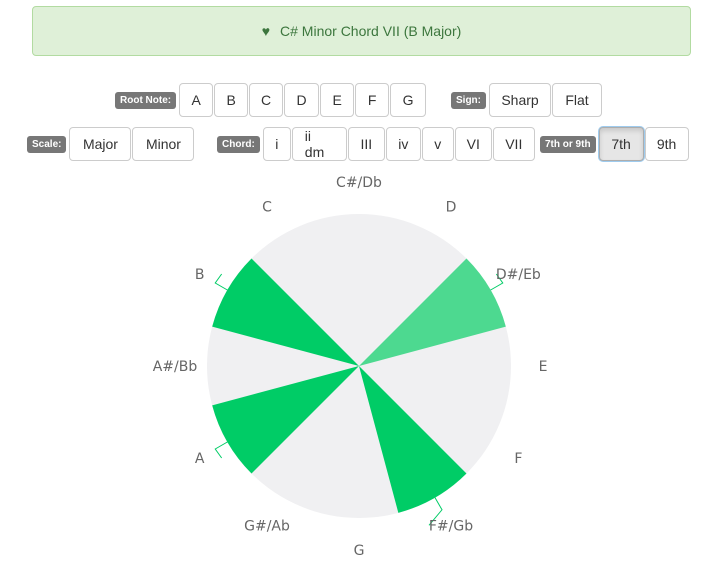 This screenshot has height=564, width=720. I want to click on root-note-group: Root Note: A B C D E F G, so click(271, 100).